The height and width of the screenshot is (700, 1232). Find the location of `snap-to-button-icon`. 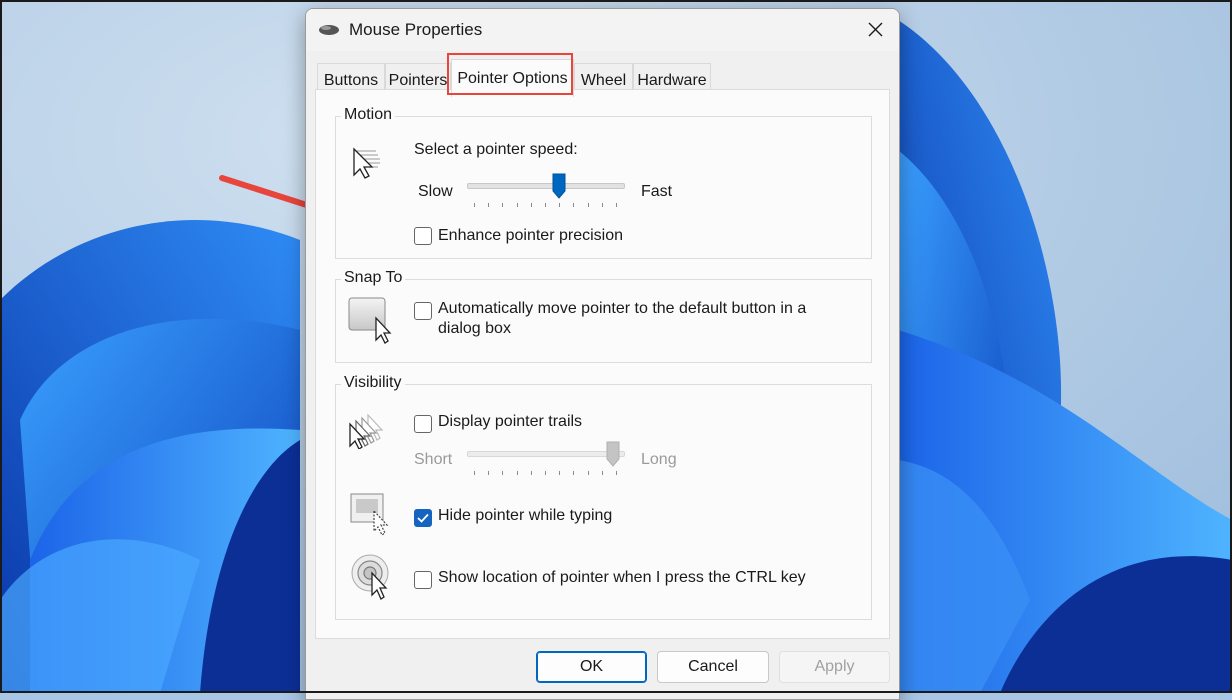

snap-to-button-icon is located at coordinates (370, 320).